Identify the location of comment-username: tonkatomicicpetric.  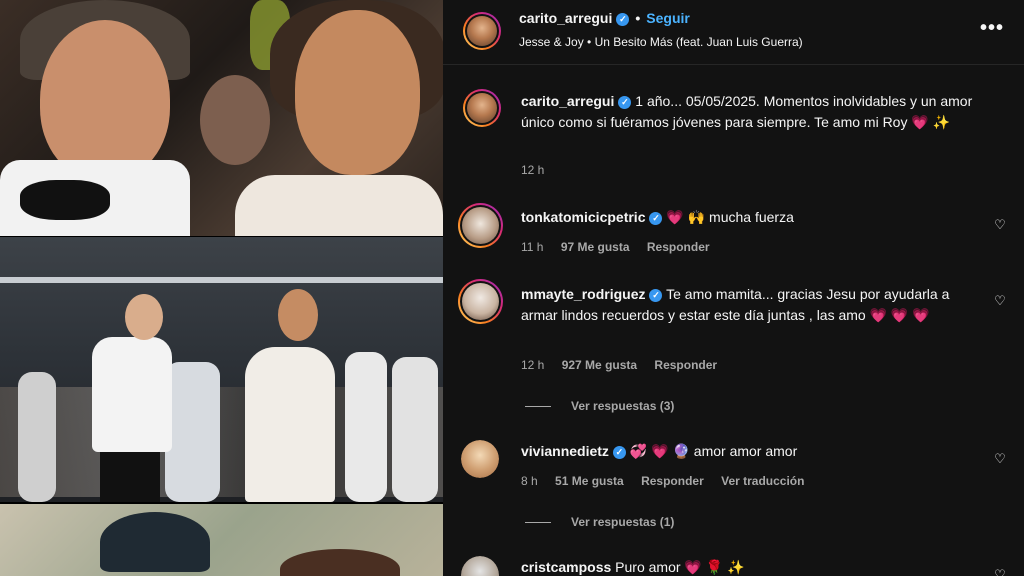
(583, 217).